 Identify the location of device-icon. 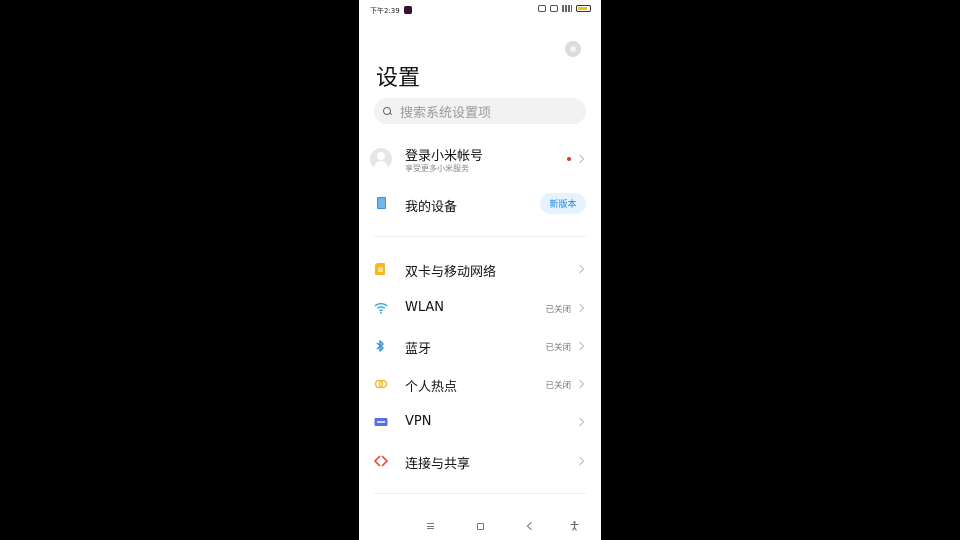
(381, 203).